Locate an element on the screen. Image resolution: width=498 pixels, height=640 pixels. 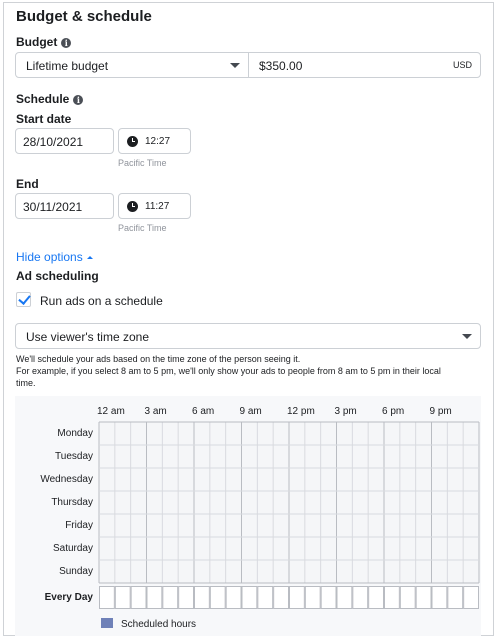
budget-type-dropdown: Lifetime budget is located at coordinates (132, 65).